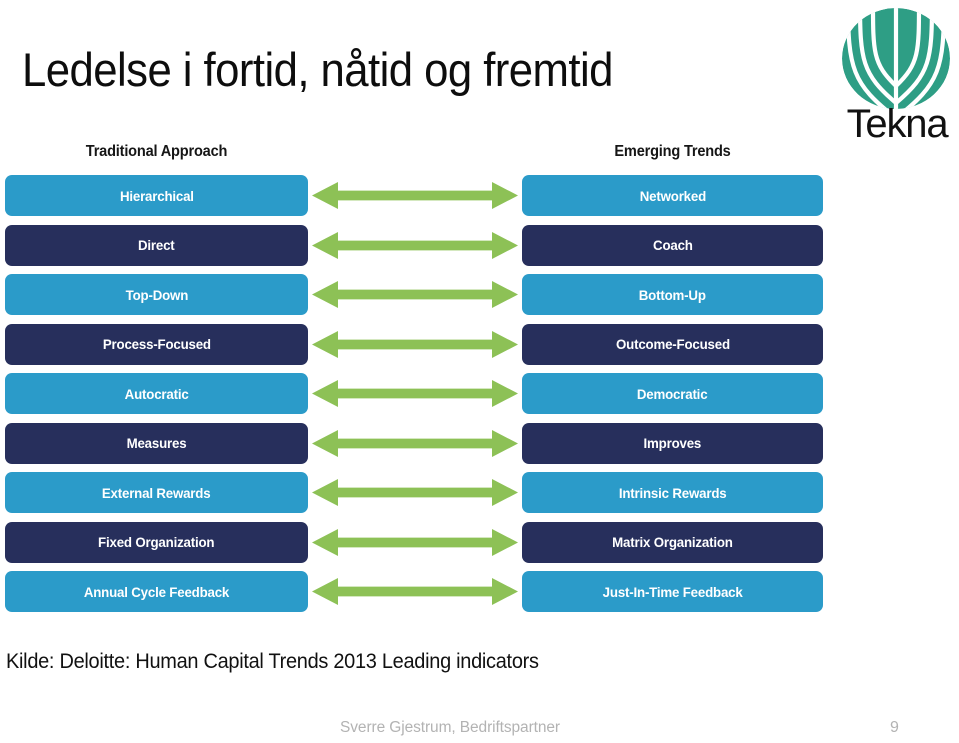  I want to click on tekna-logo: Tekna, so click(897, 77).